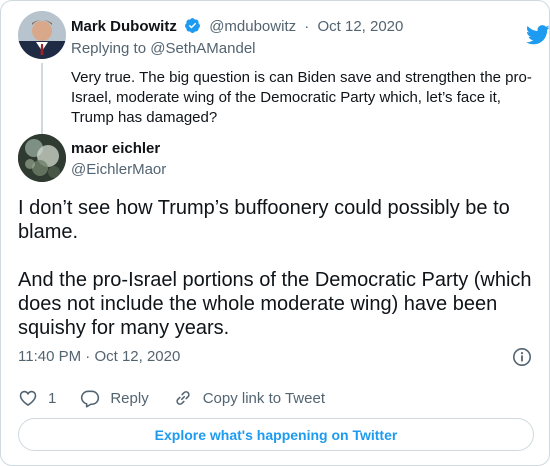  What do you see at coordinates (192, 27) in the screenshot?
I see `verified-badge-icon` at bounding box center [192, 27].